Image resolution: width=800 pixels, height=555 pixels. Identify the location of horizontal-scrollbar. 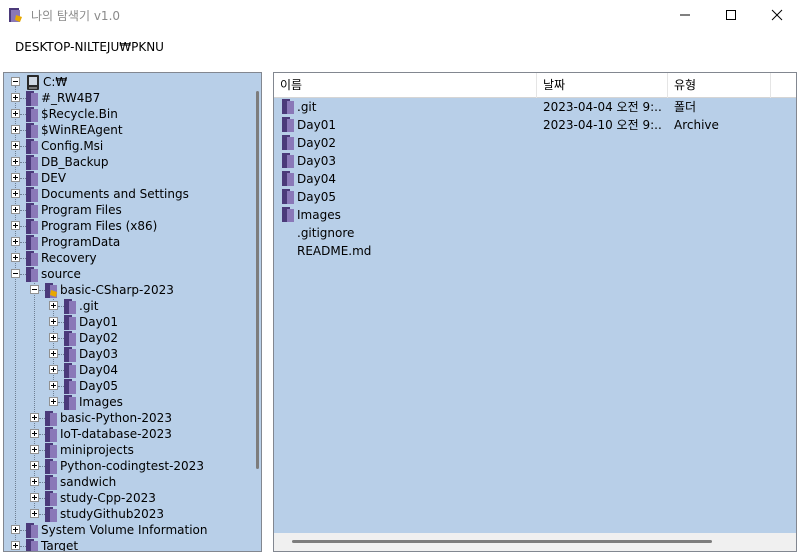
(535, 542).